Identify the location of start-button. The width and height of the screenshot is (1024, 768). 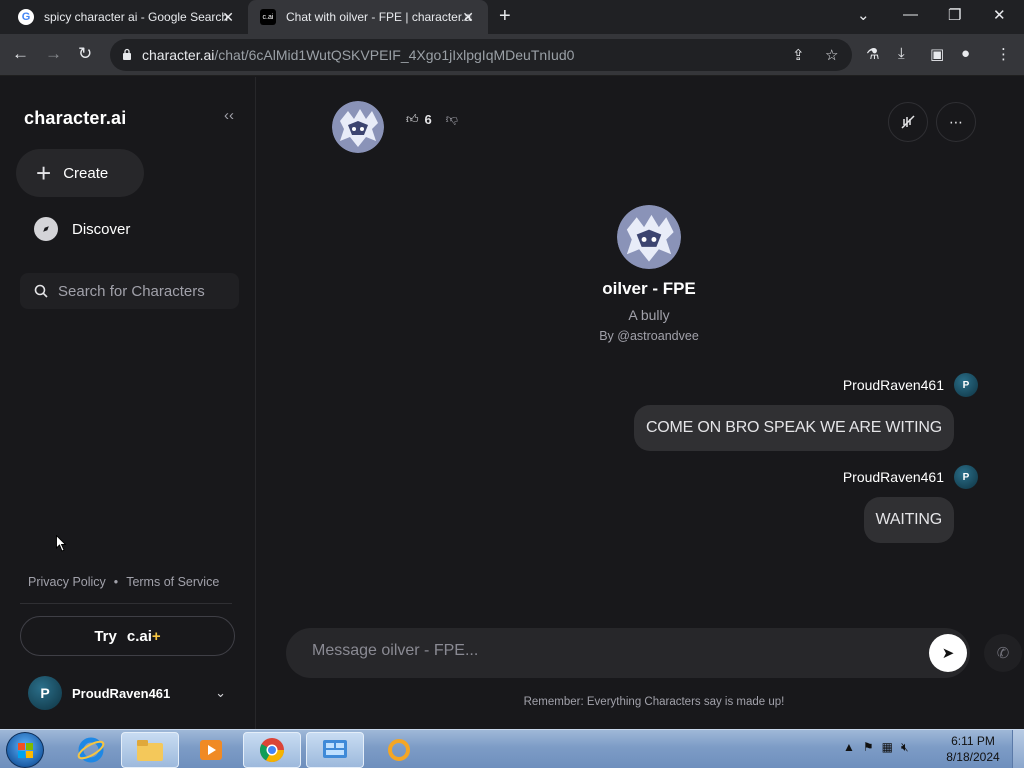
(25, 750).